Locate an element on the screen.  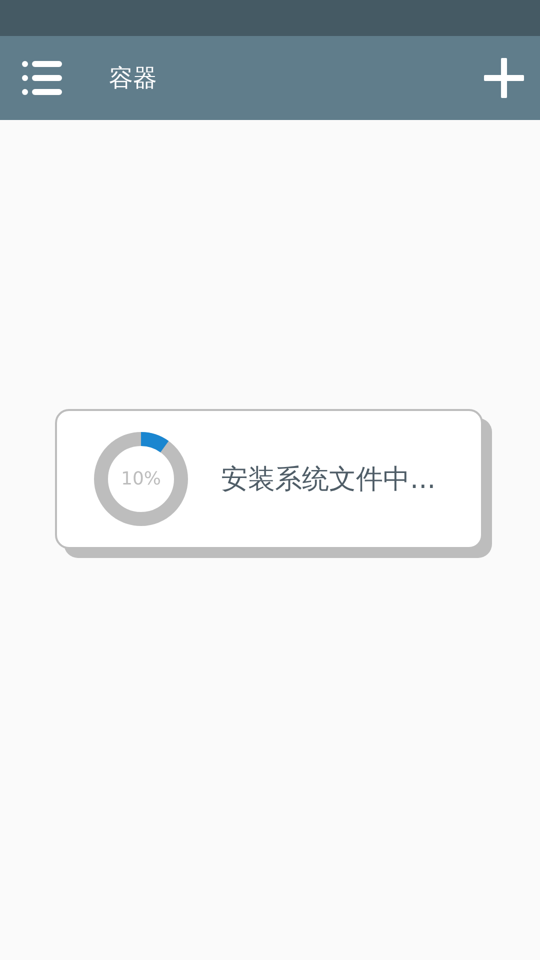
app-title: 容器 is located at coordinates (133, 78).